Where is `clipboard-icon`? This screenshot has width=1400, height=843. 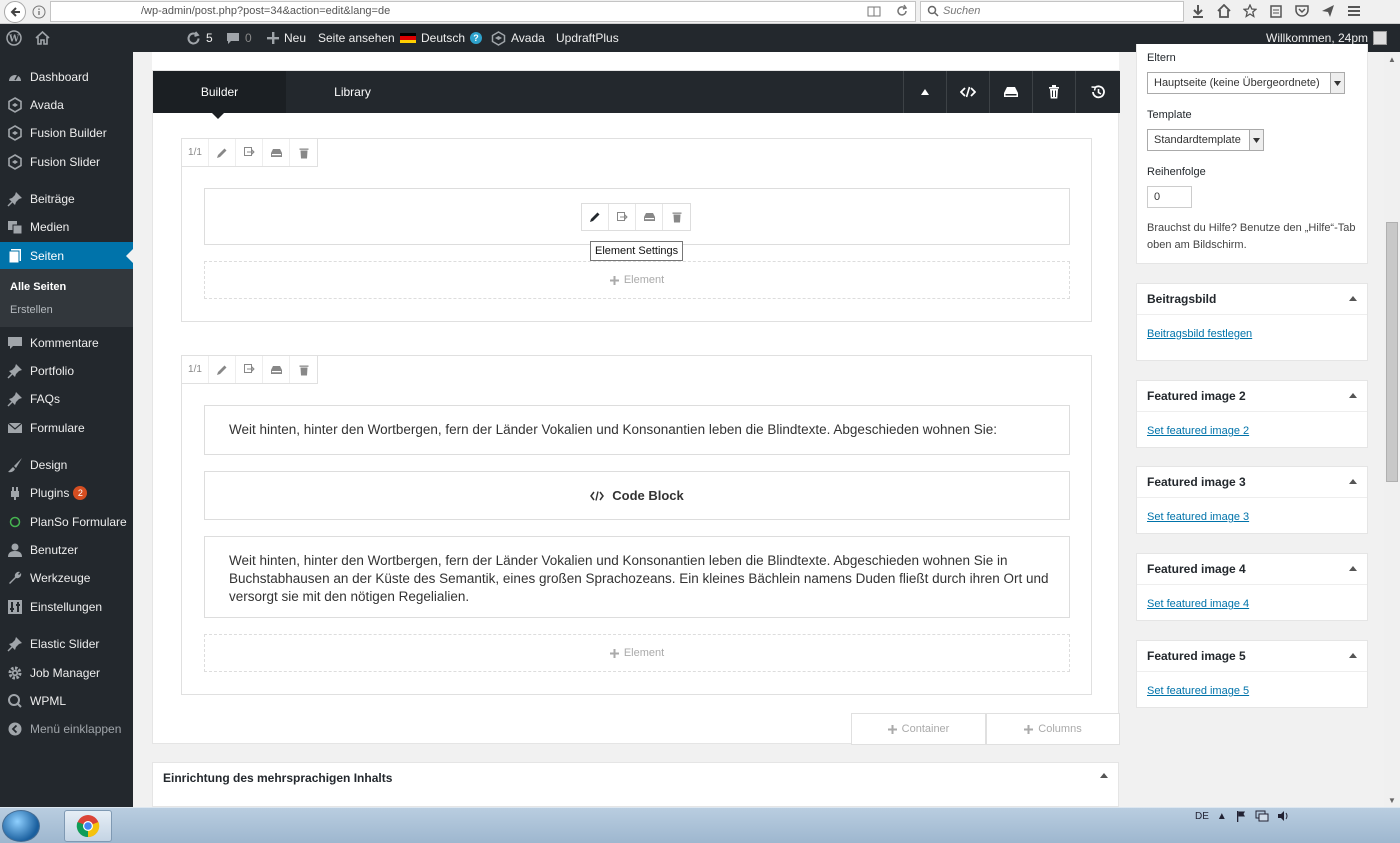 clipboard-icon is located at coordinates (1276, 11).